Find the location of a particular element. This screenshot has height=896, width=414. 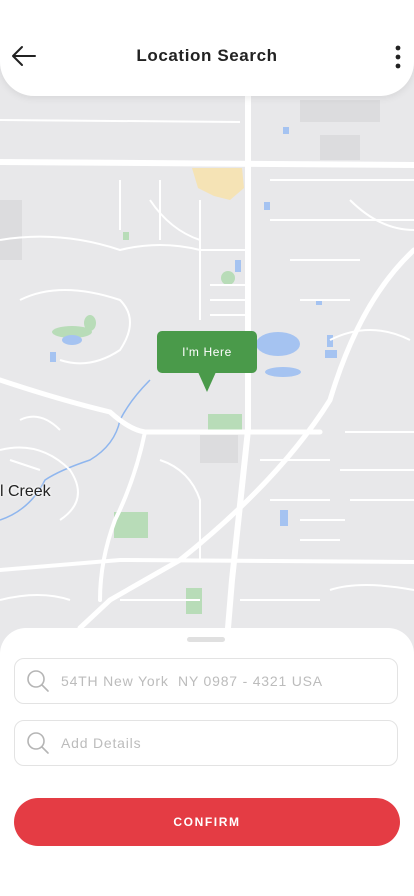

details-input is located at coordinates (221, 743).